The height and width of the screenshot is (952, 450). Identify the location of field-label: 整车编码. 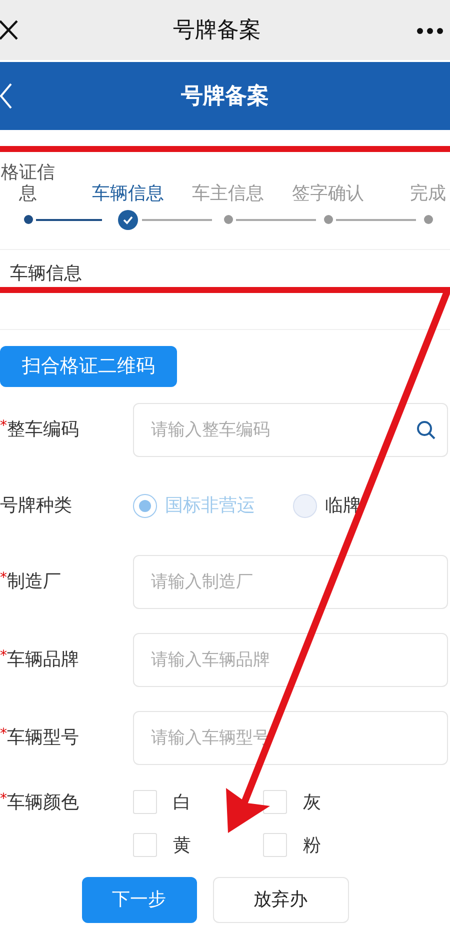
(43, 429).